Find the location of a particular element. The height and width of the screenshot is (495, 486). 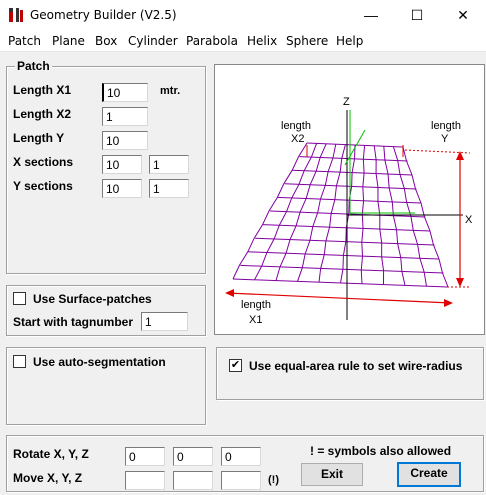

create-button: Create is located at coordinates (429, 474).